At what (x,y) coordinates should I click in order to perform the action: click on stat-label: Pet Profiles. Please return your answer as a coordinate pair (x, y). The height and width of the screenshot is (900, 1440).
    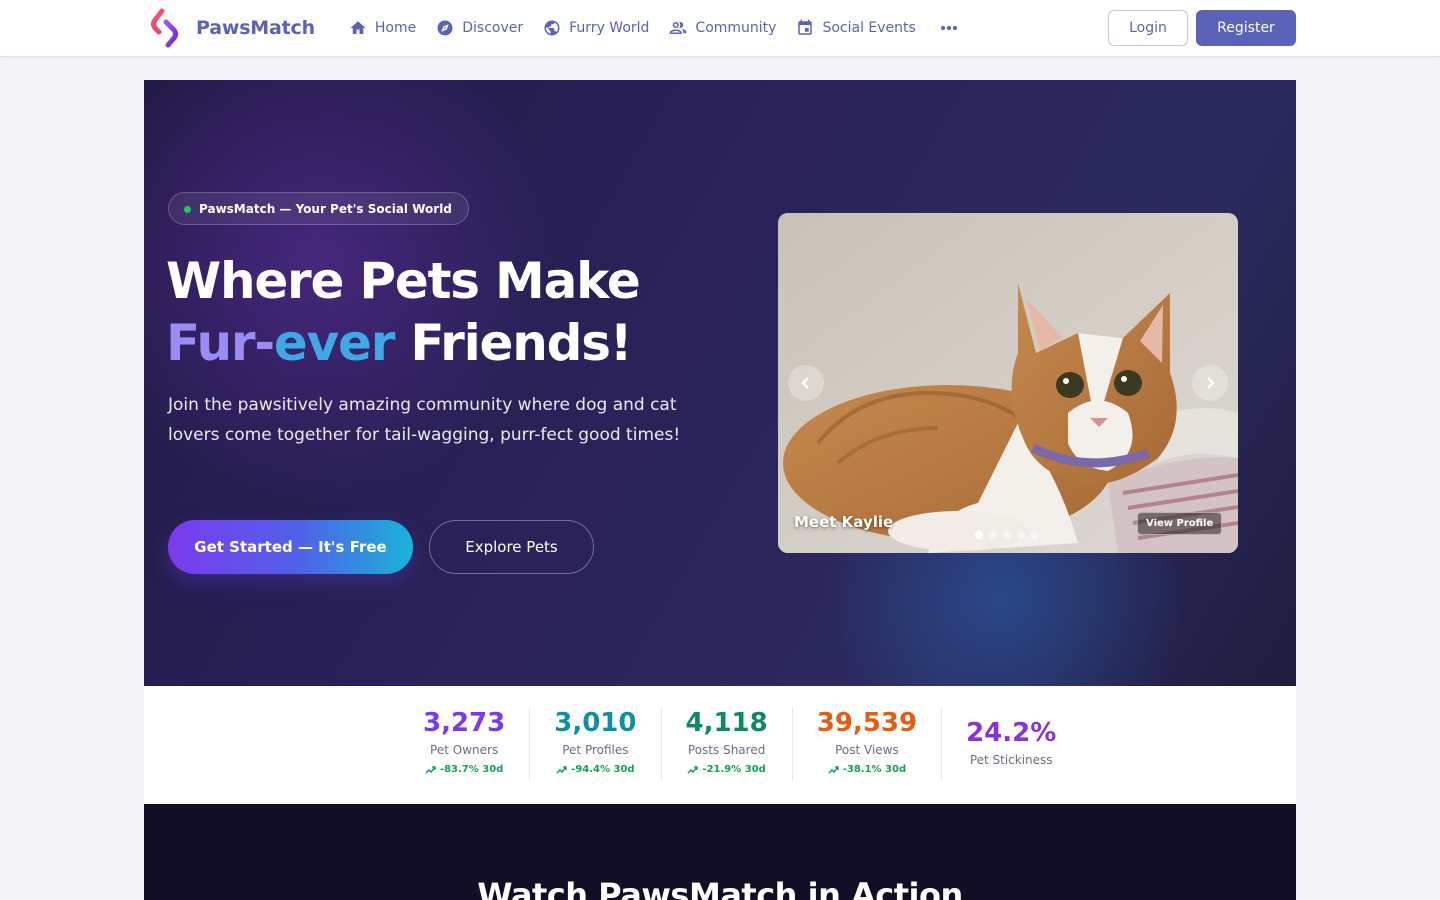
    Looking at the image, I should click on (595, 750).